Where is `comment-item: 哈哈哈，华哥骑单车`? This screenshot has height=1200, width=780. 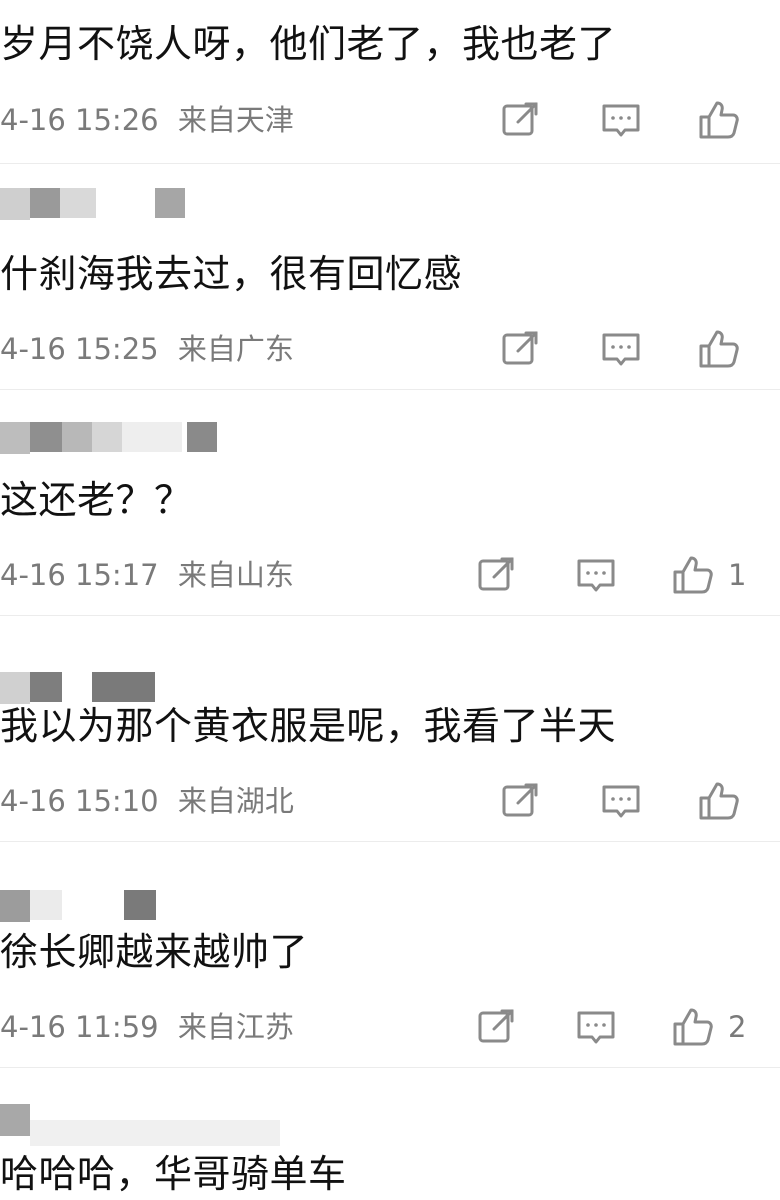 comment-item: 哈哈哈，华哥骑单车 is located at coordinates (390, 1132).